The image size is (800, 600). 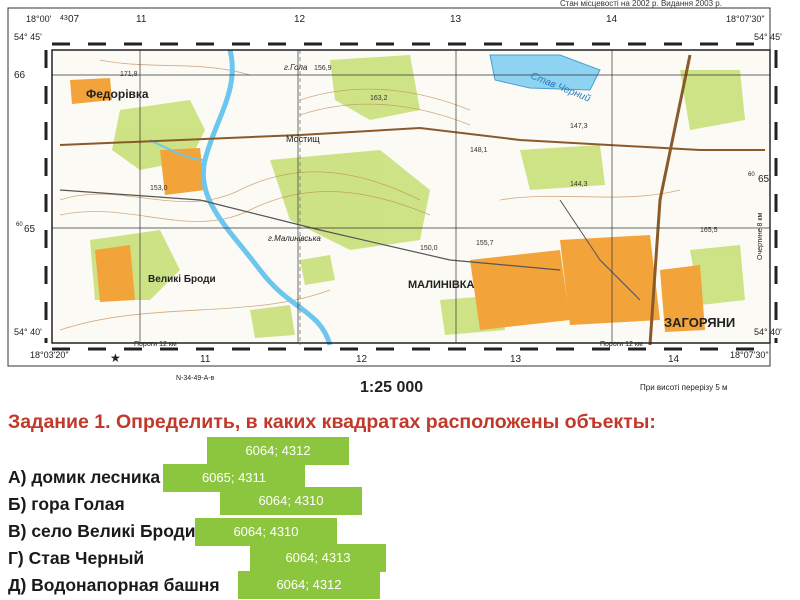 I want to click on side-note: Очертине 8 км, so click(x=760, y=236).